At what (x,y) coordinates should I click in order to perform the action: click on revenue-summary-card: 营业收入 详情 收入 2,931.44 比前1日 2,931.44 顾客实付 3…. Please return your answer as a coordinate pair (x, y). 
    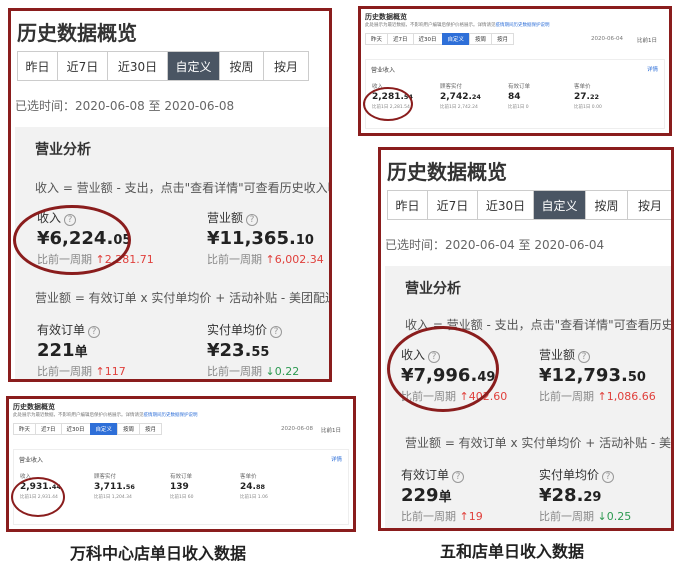
    Looking at the image, I should click on (181, 487).